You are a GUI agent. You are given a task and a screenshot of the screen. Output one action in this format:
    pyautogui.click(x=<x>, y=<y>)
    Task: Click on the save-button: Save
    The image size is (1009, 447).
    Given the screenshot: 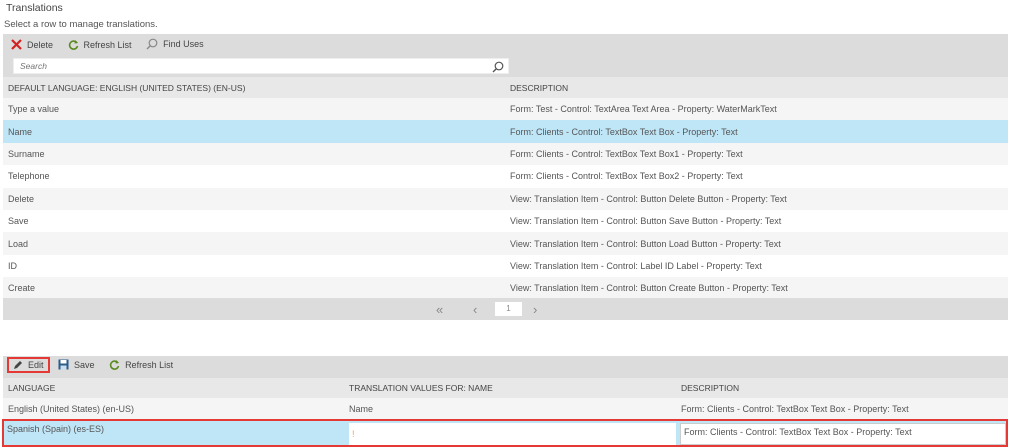 What is the action you would take?
    pyautogui.click(x=76, y=364)
    